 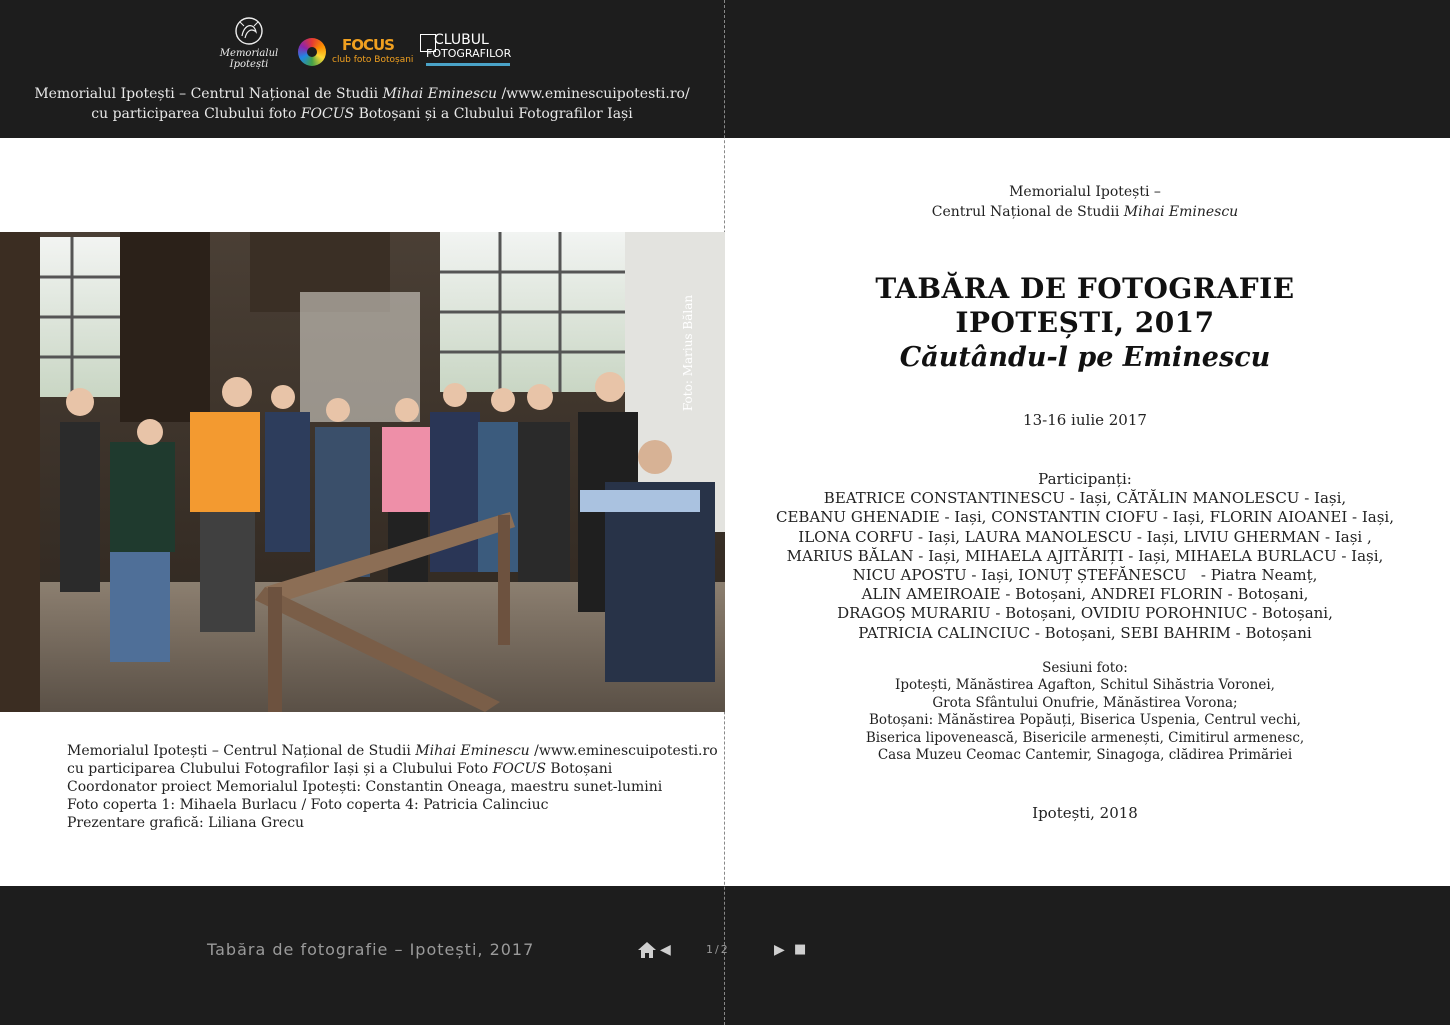 What do you see at coordinates (373, 60) in the screenshot?
I see `focus-logo-sub: club foto Botoșani` at bounding box center [373, 60].